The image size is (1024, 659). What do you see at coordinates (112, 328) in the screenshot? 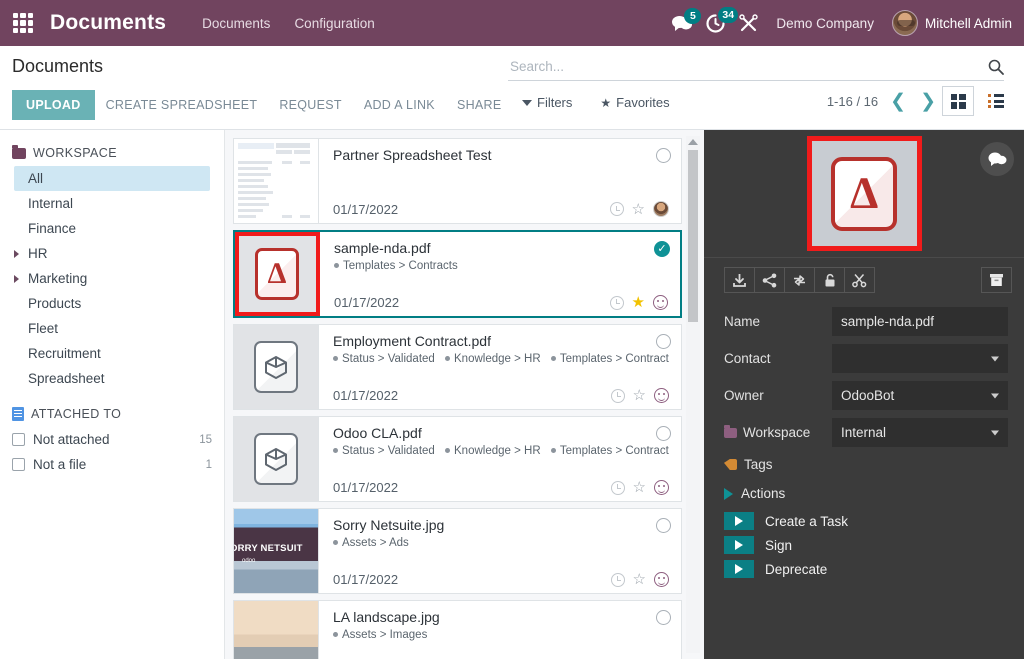
I see `sidebar-item-fleet: Fleet` at bounding box center [112, 328].